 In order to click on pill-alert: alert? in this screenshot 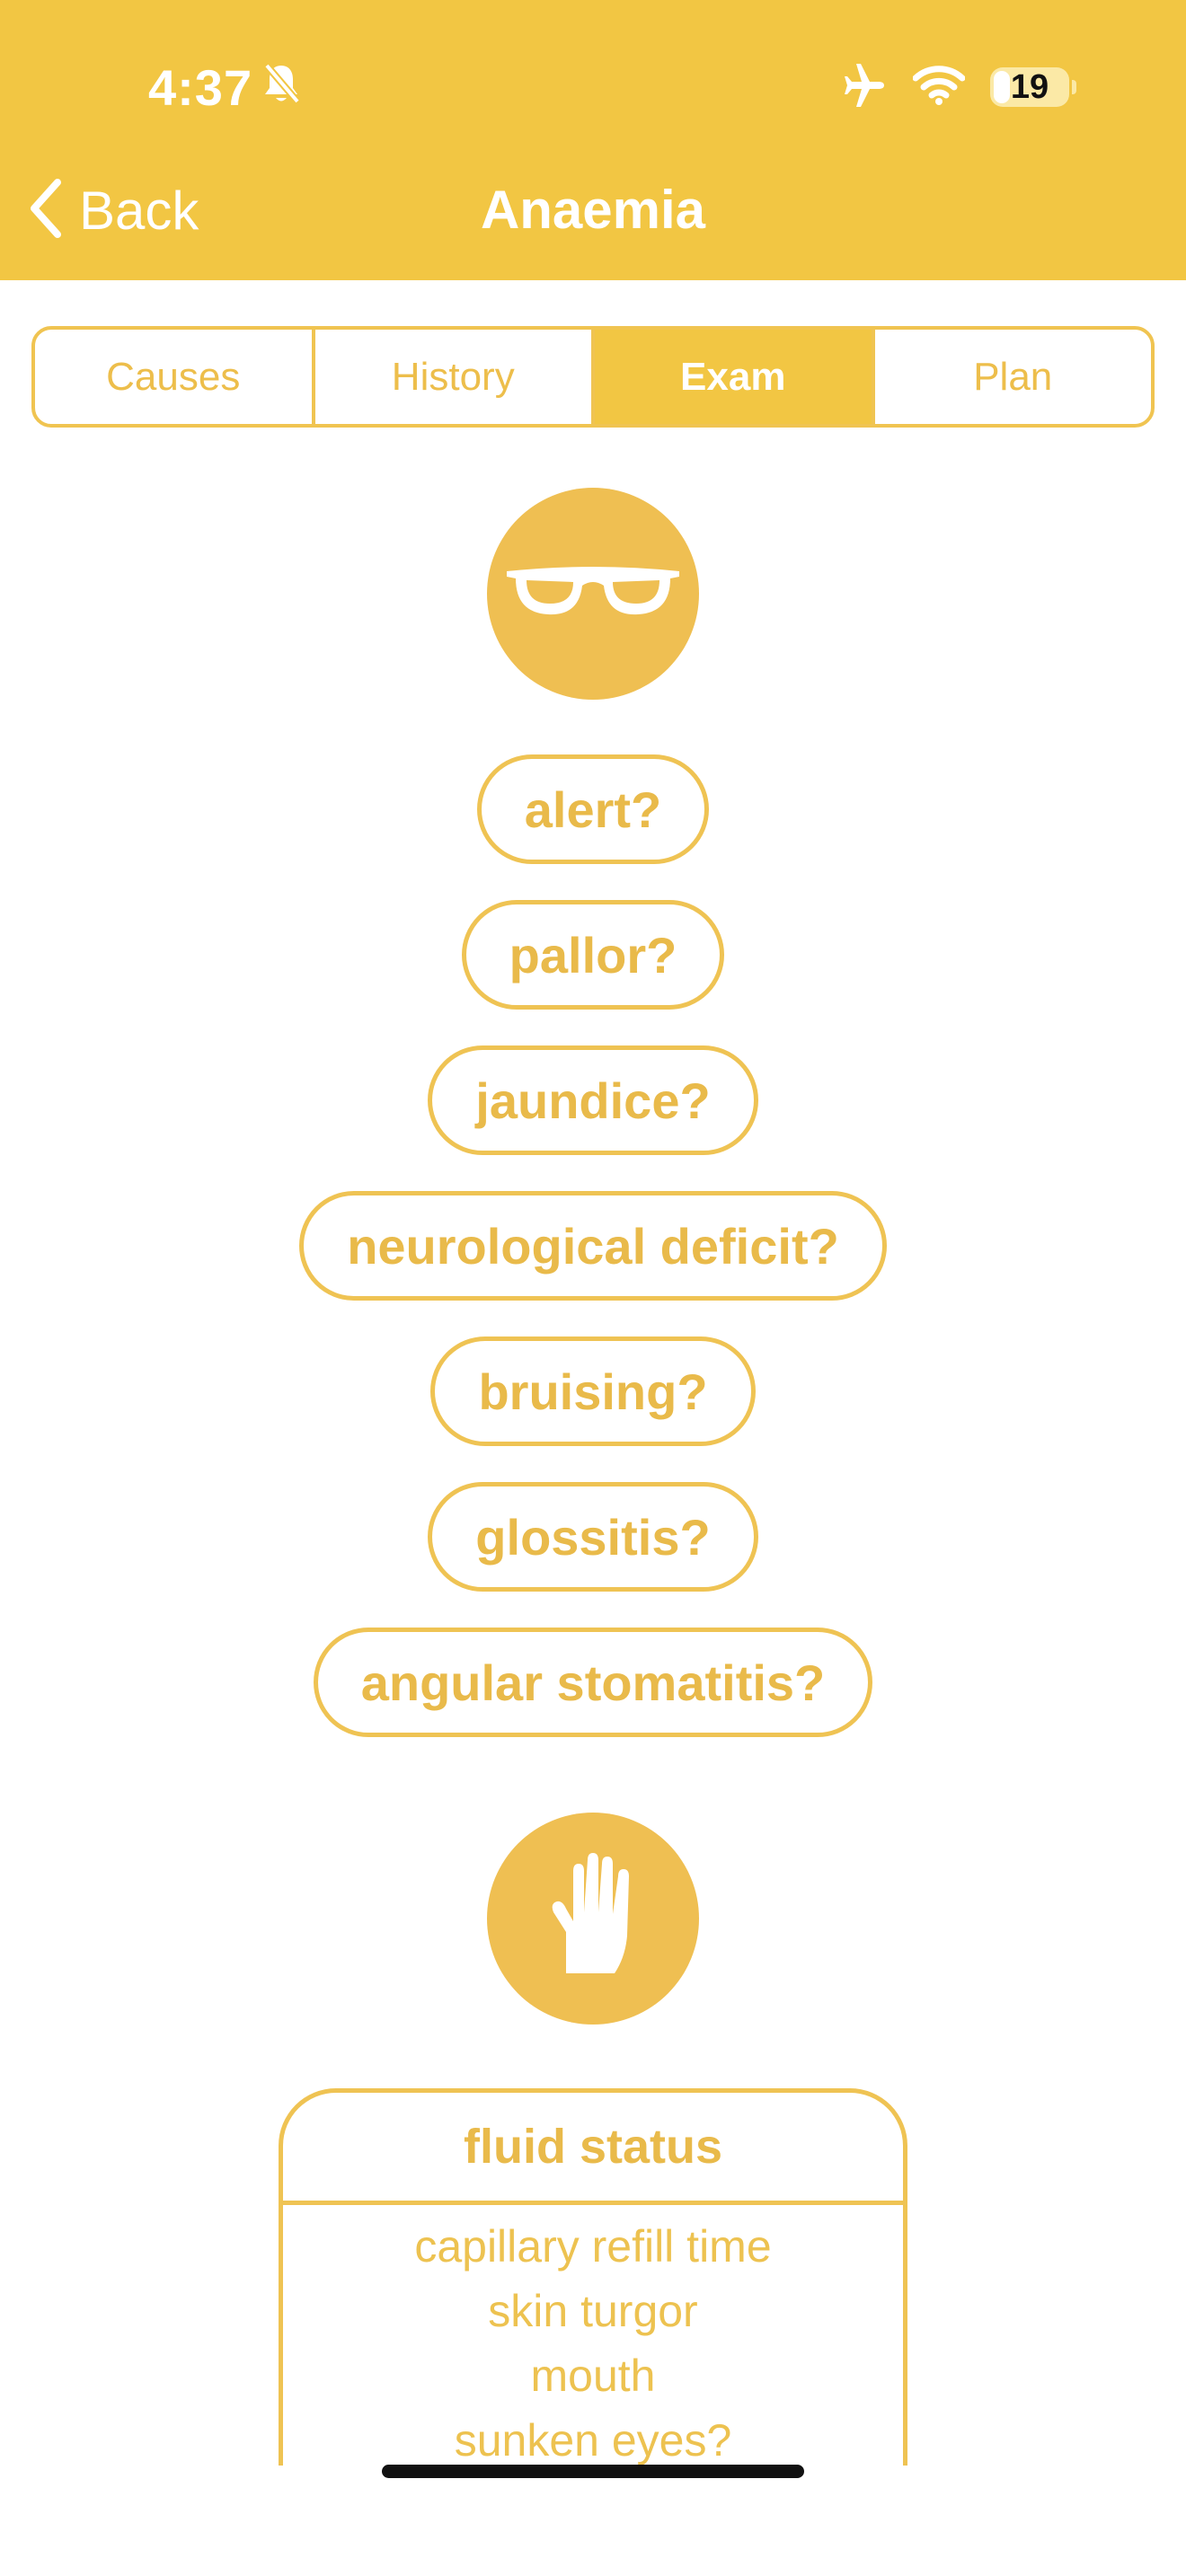, I will do `click(593, 809)`.